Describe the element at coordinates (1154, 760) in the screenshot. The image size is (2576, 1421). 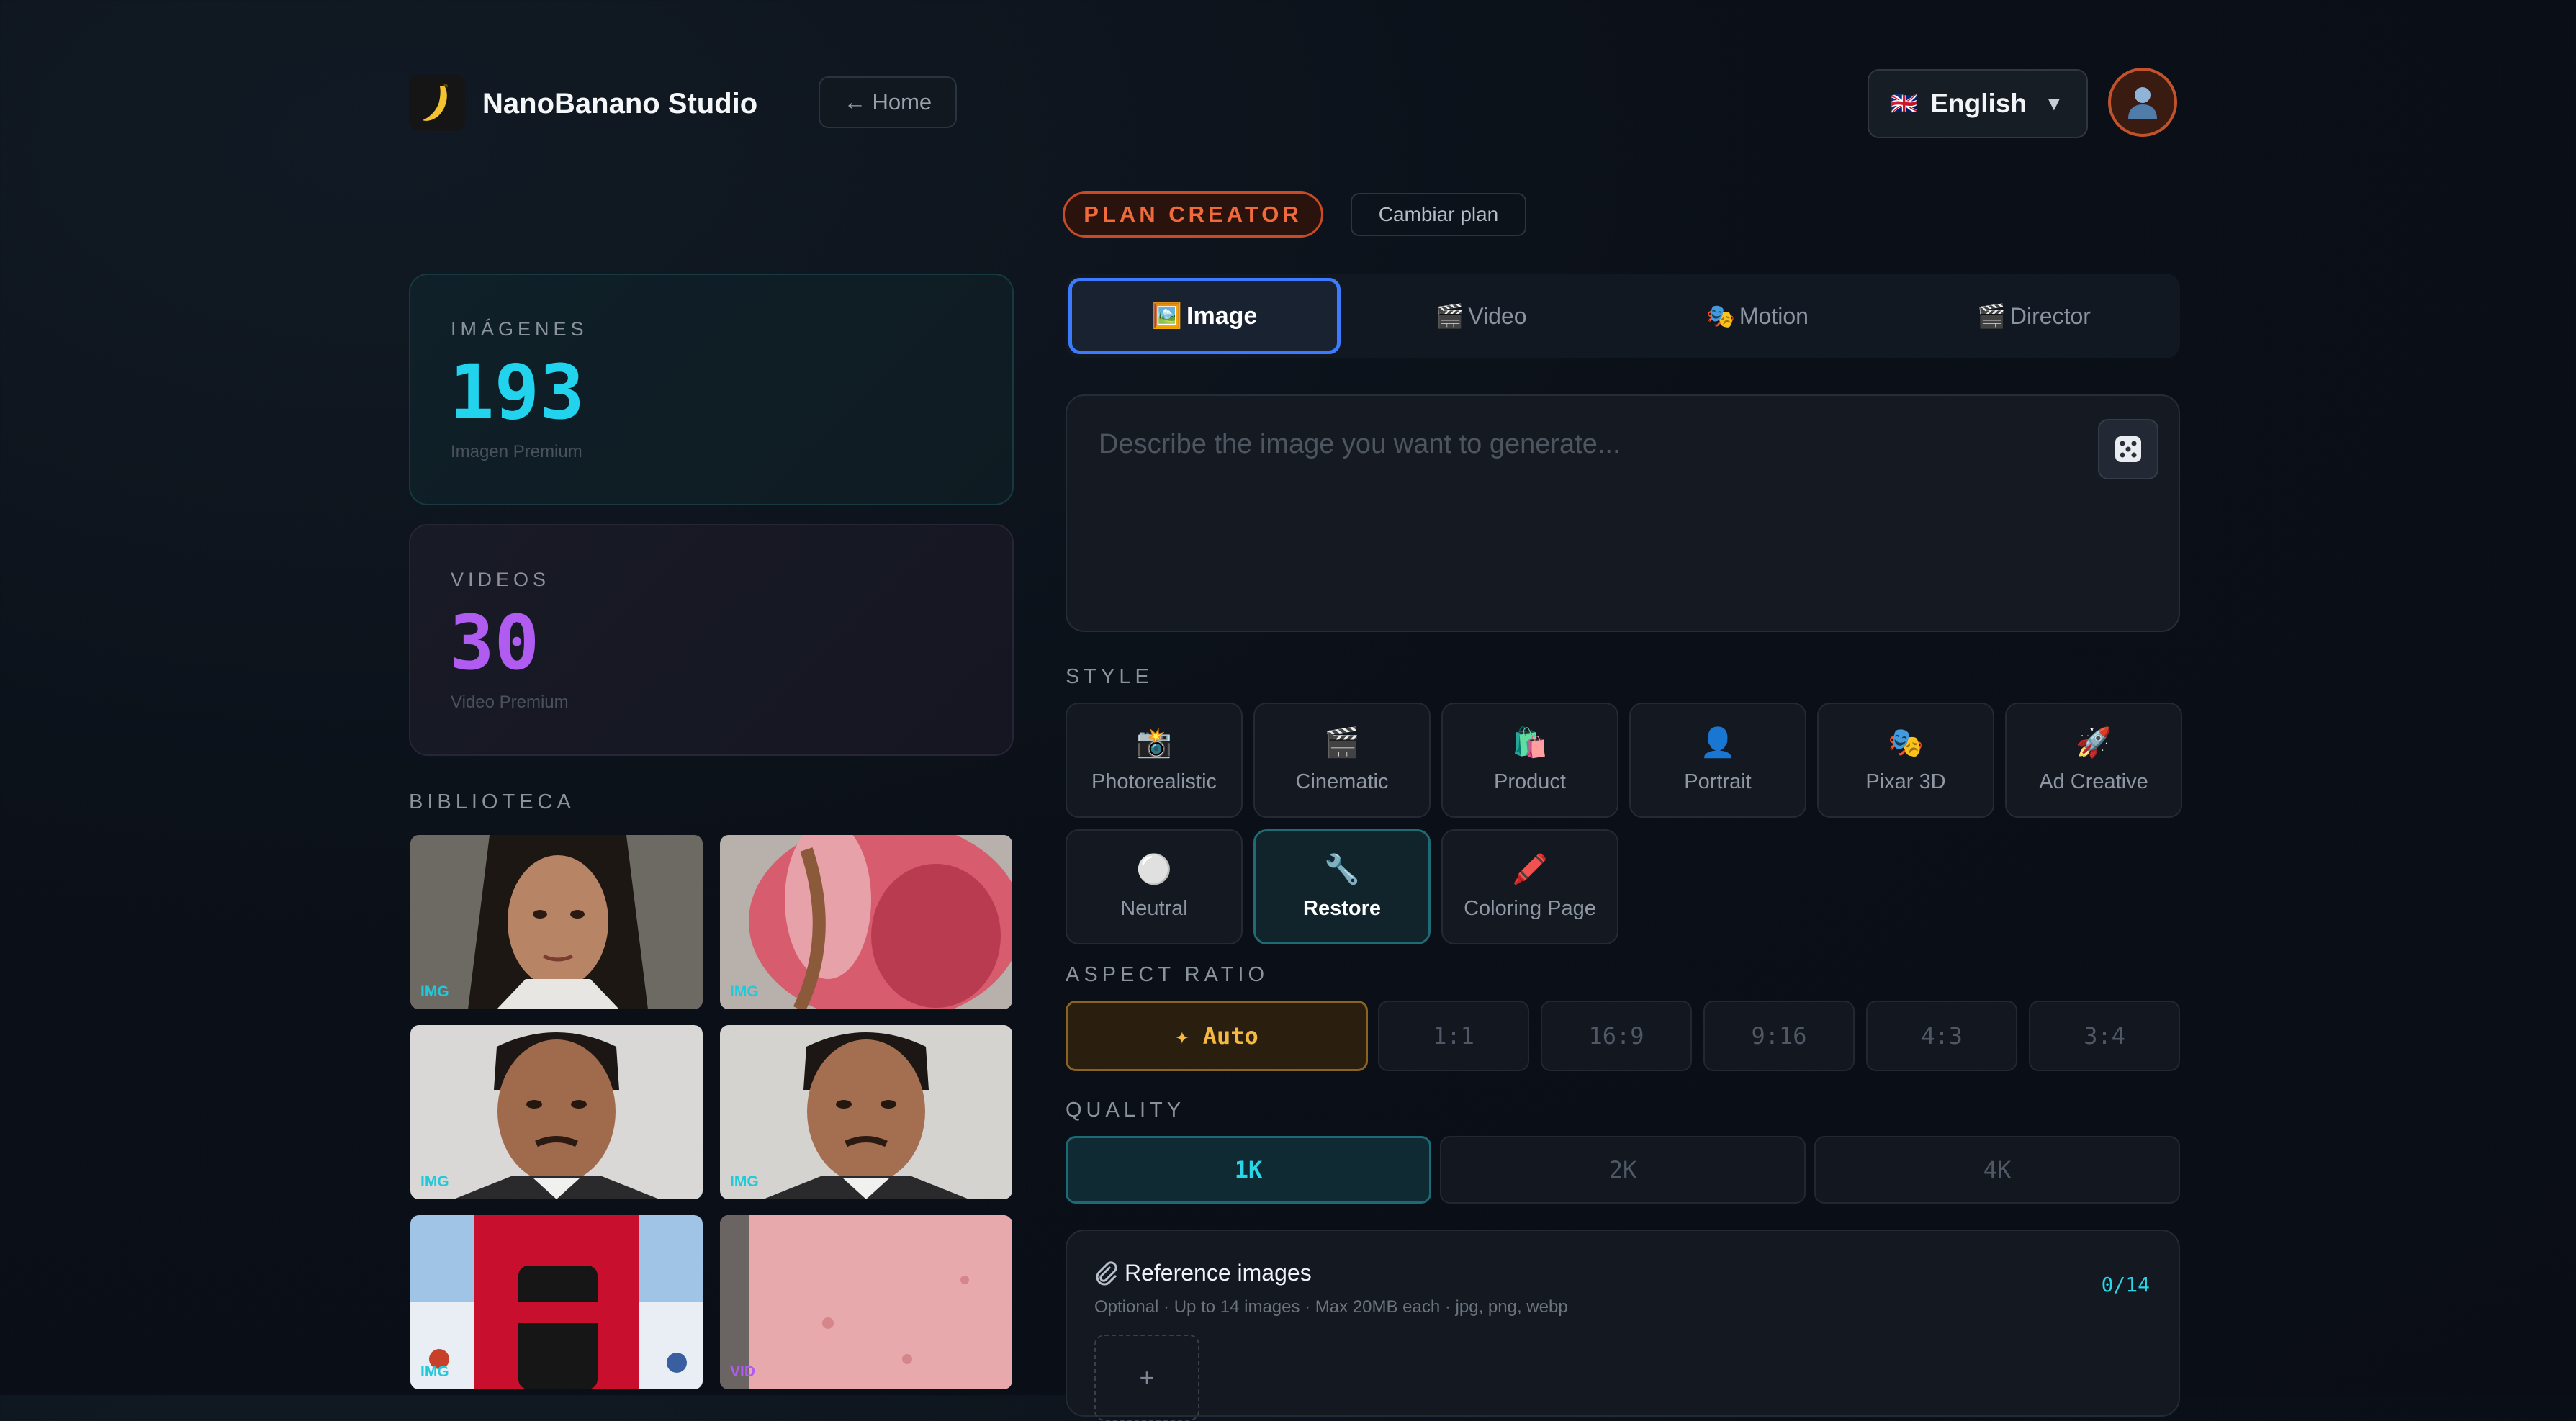
I see `style-photorealistic: 📸 Photorealistic` at that location.